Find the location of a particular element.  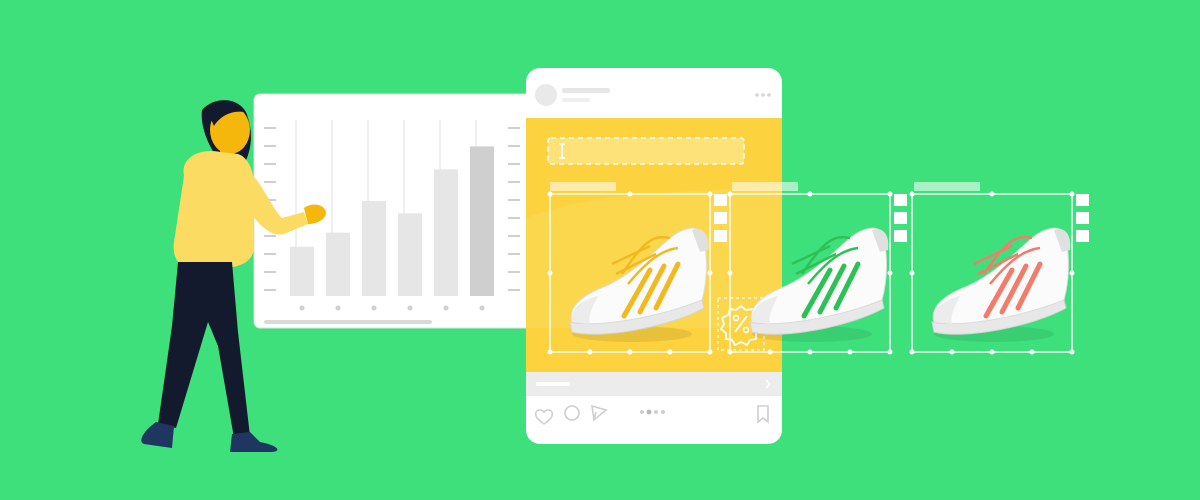

product-frame-green is located at coordinates (817, 268).